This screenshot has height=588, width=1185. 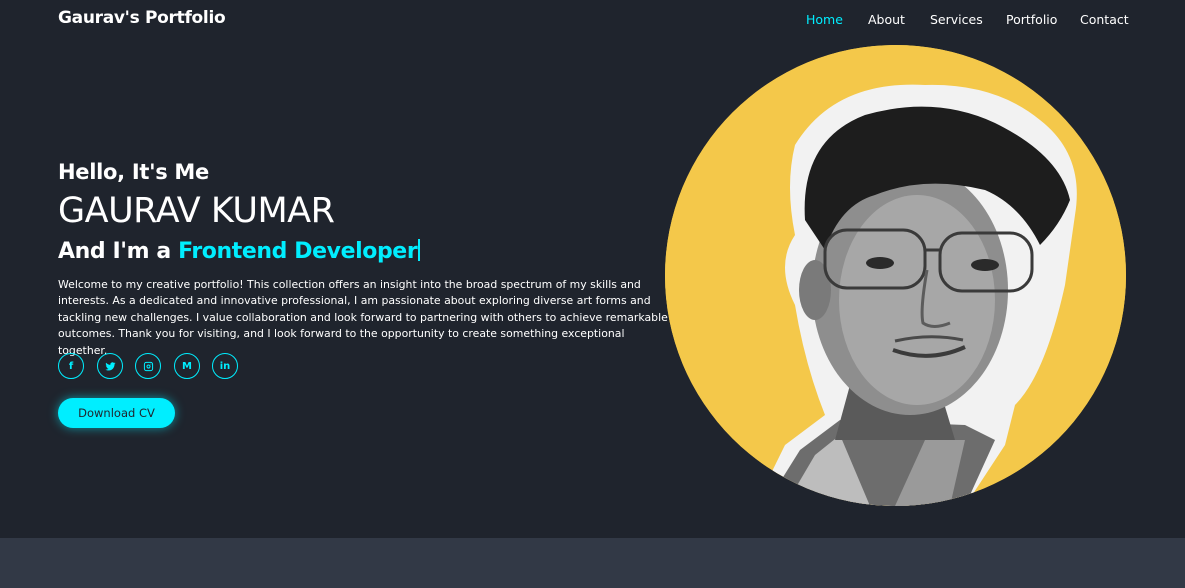 I want to click on nav-home: Home, so click(x=824, y=19).